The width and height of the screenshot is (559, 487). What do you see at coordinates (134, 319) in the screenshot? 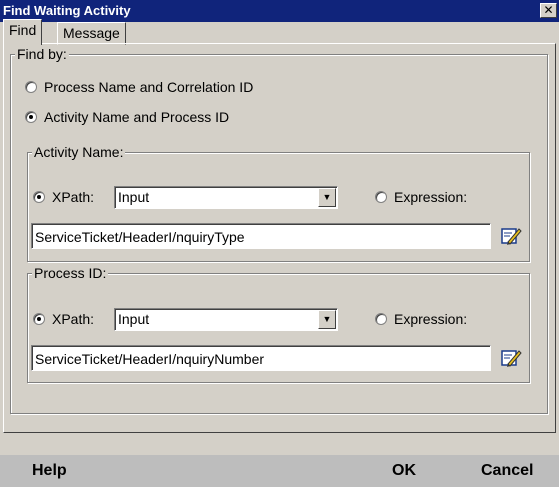
I see `process-xpath-select-value: Input` at bounding box center [134, 319].